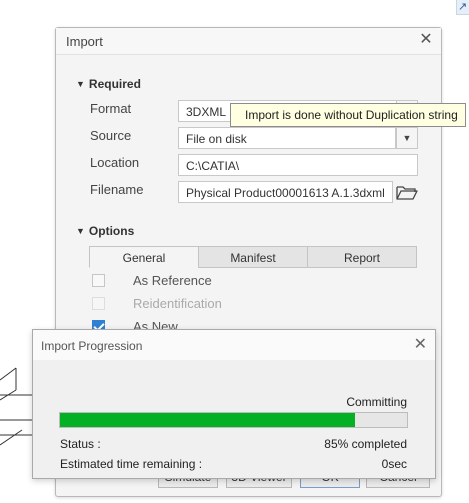 The height and width of the screenshot is (503, 469). I want to click on reidentification-checkbox, so click(98, 303).